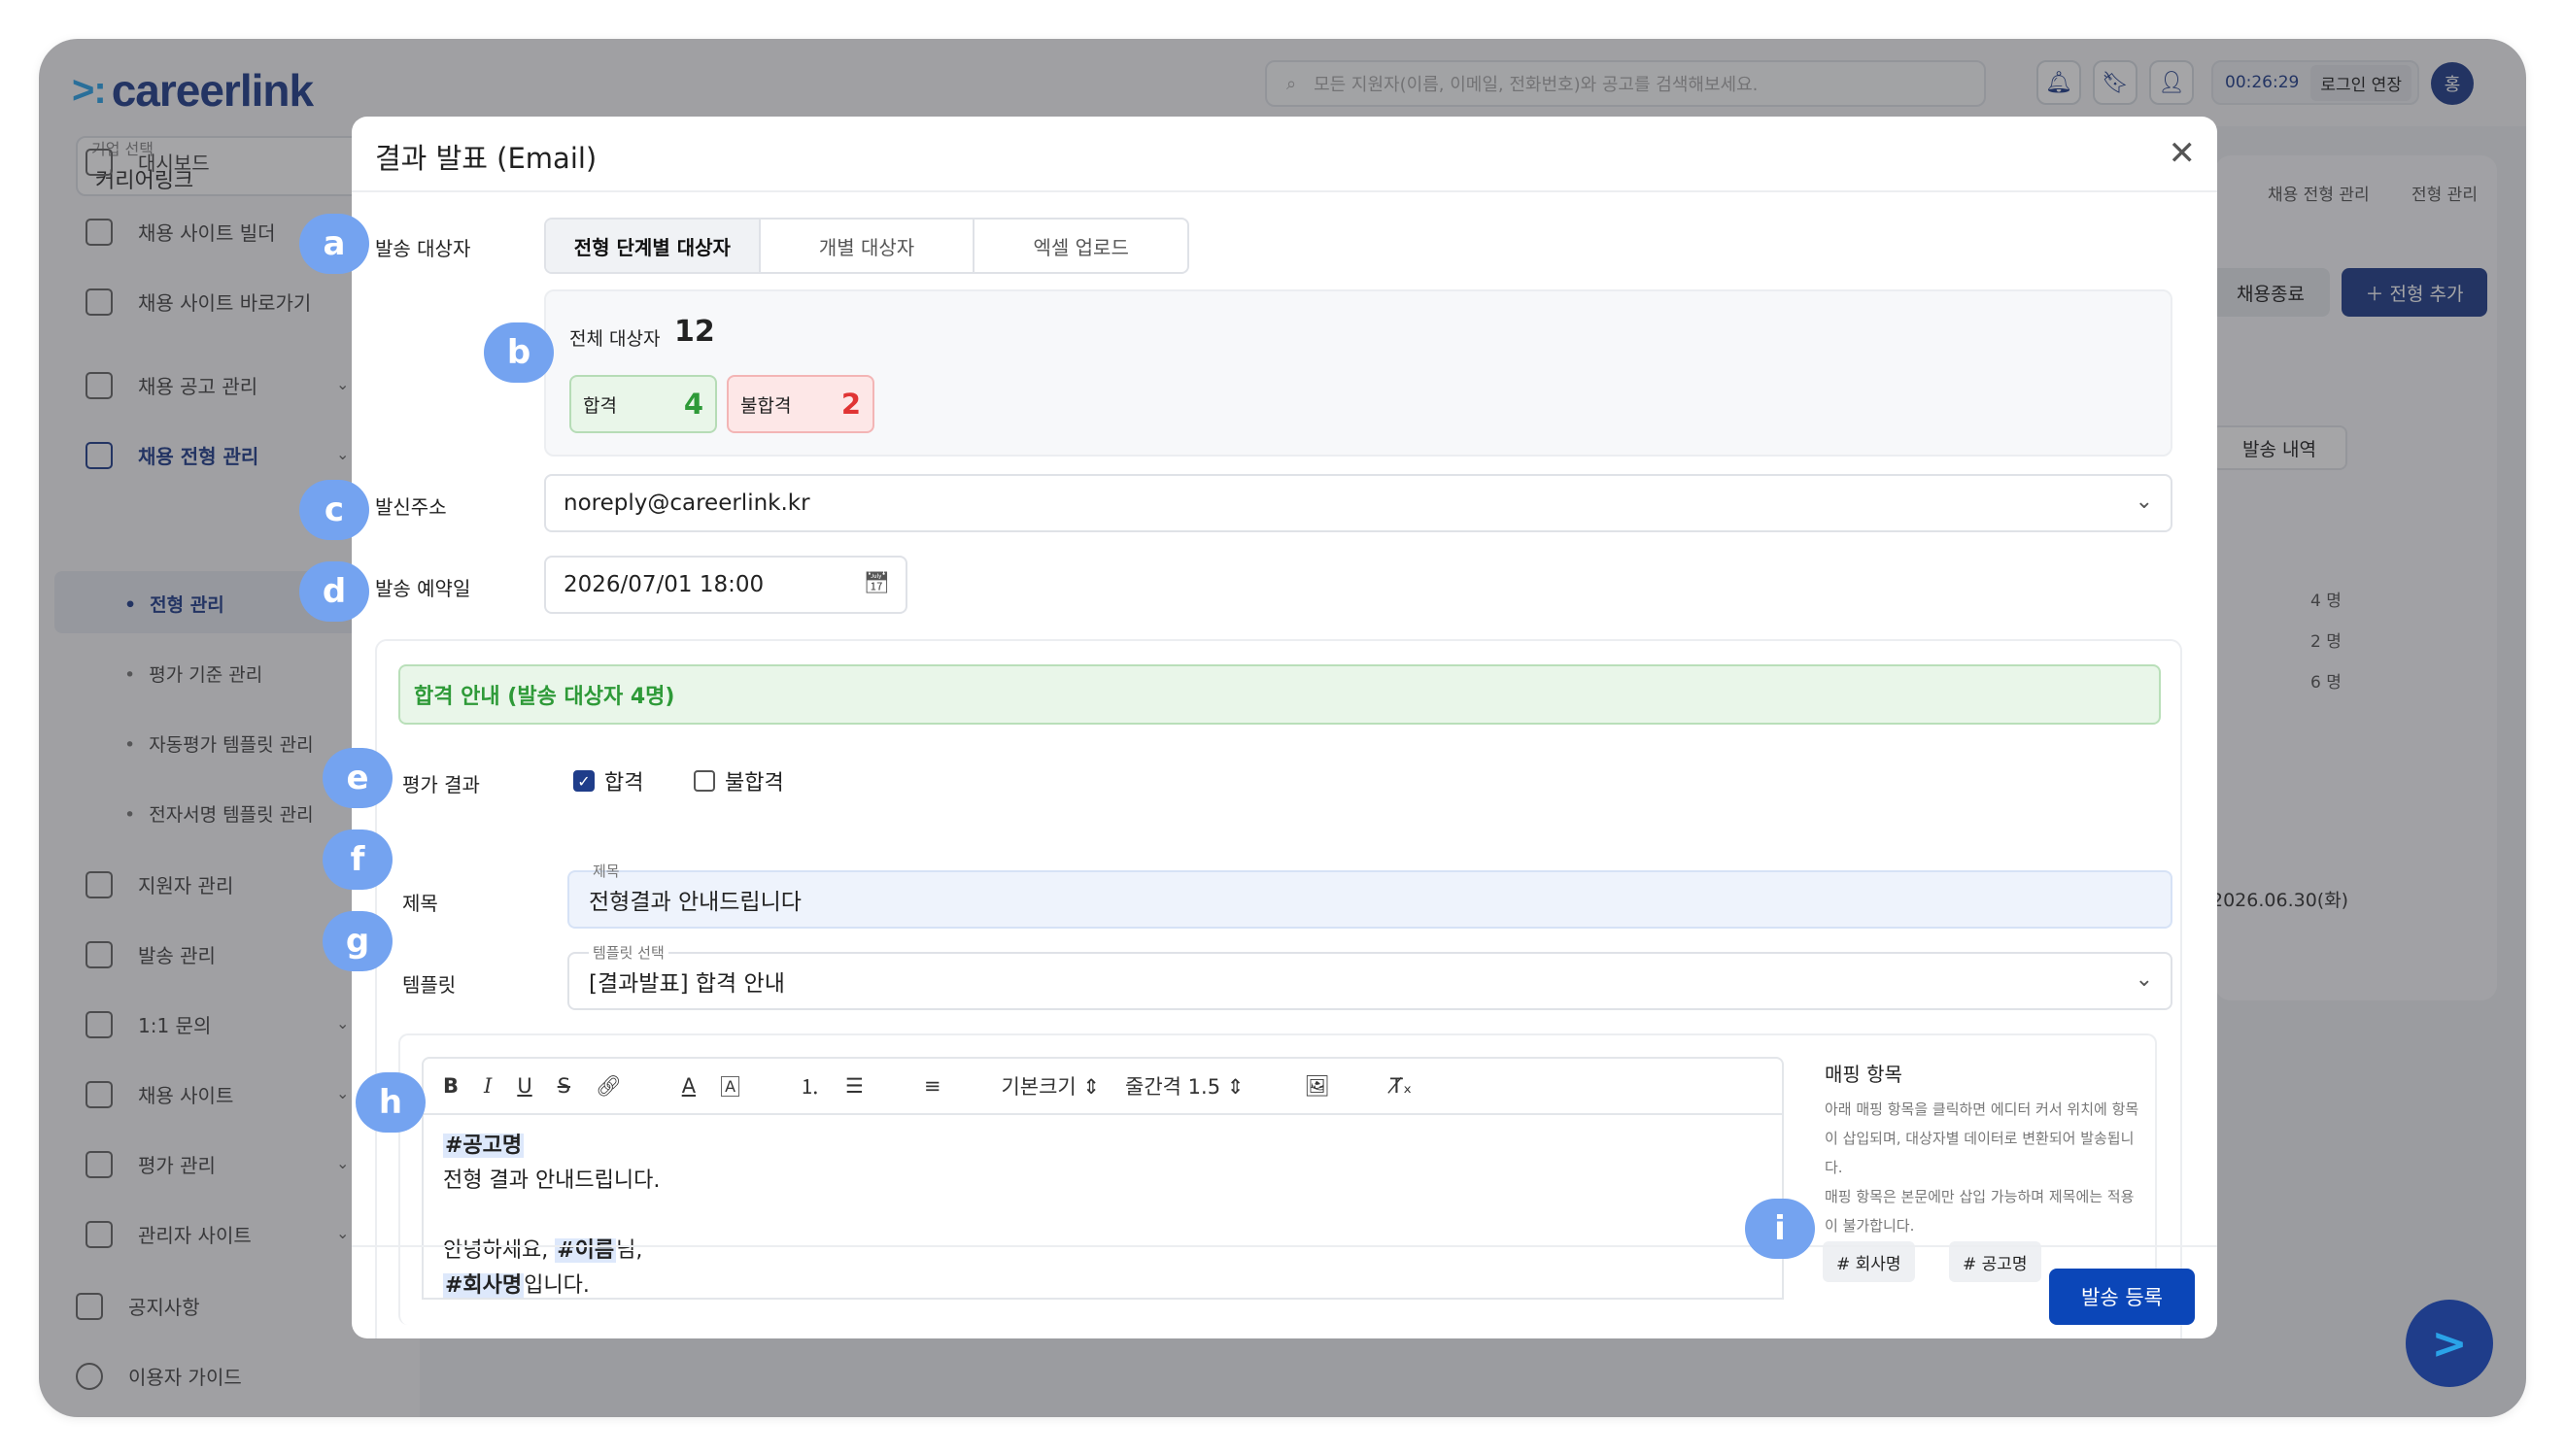  Describe the element at coordinates (1369, 976) in the screenshot. I see `template-select: 템플릿 선택 [결과발표] 합격 안내 ⌄` at that location.